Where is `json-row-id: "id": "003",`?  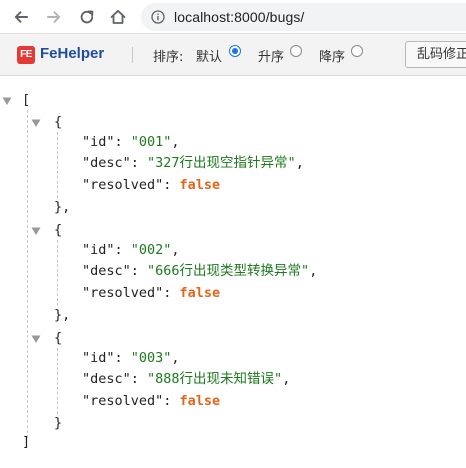 json-row-id: "id": "003", is located at coordinates (131, 358).